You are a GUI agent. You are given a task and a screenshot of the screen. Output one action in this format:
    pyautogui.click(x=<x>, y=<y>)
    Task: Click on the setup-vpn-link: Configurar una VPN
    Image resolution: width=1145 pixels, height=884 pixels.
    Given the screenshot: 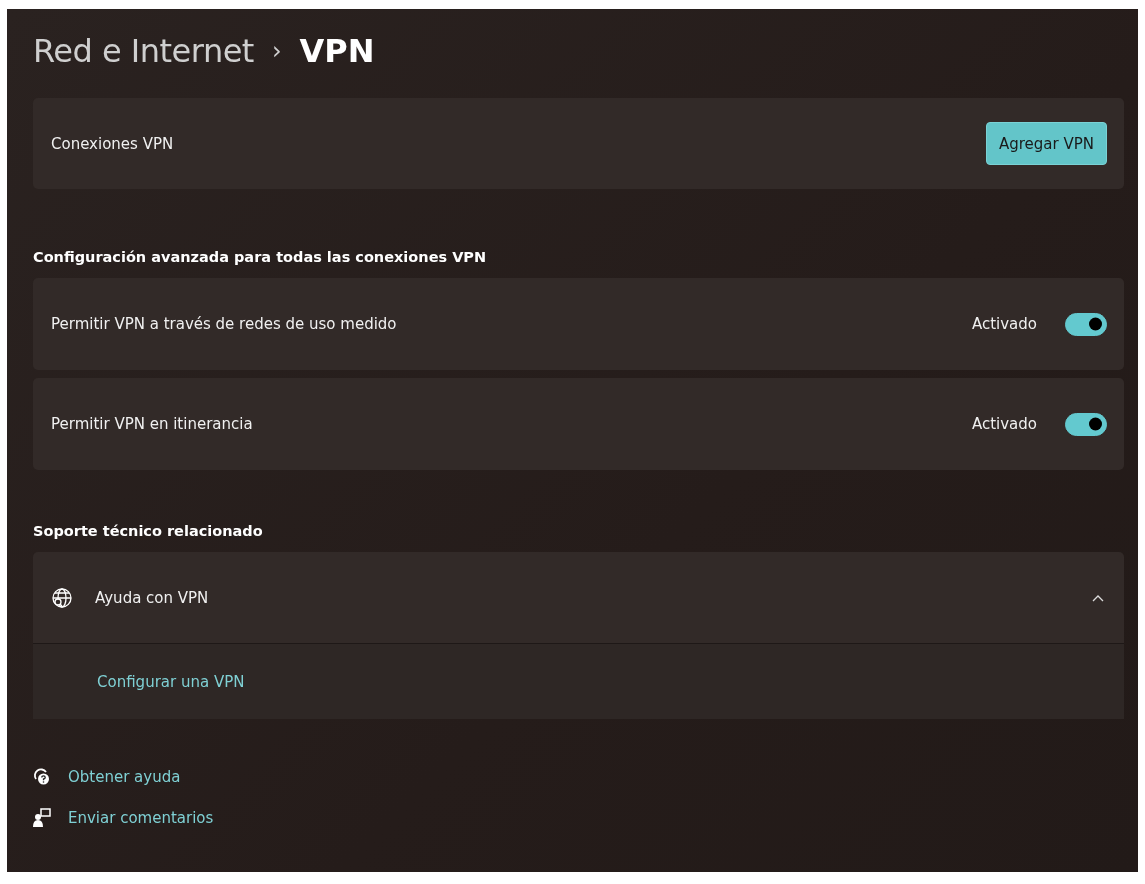 What is the action you would take?
    pyautogui.click(x=171, y=681)
    